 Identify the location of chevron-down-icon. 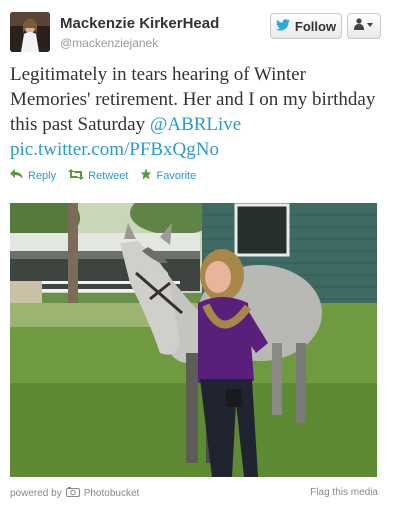
(370, 25).